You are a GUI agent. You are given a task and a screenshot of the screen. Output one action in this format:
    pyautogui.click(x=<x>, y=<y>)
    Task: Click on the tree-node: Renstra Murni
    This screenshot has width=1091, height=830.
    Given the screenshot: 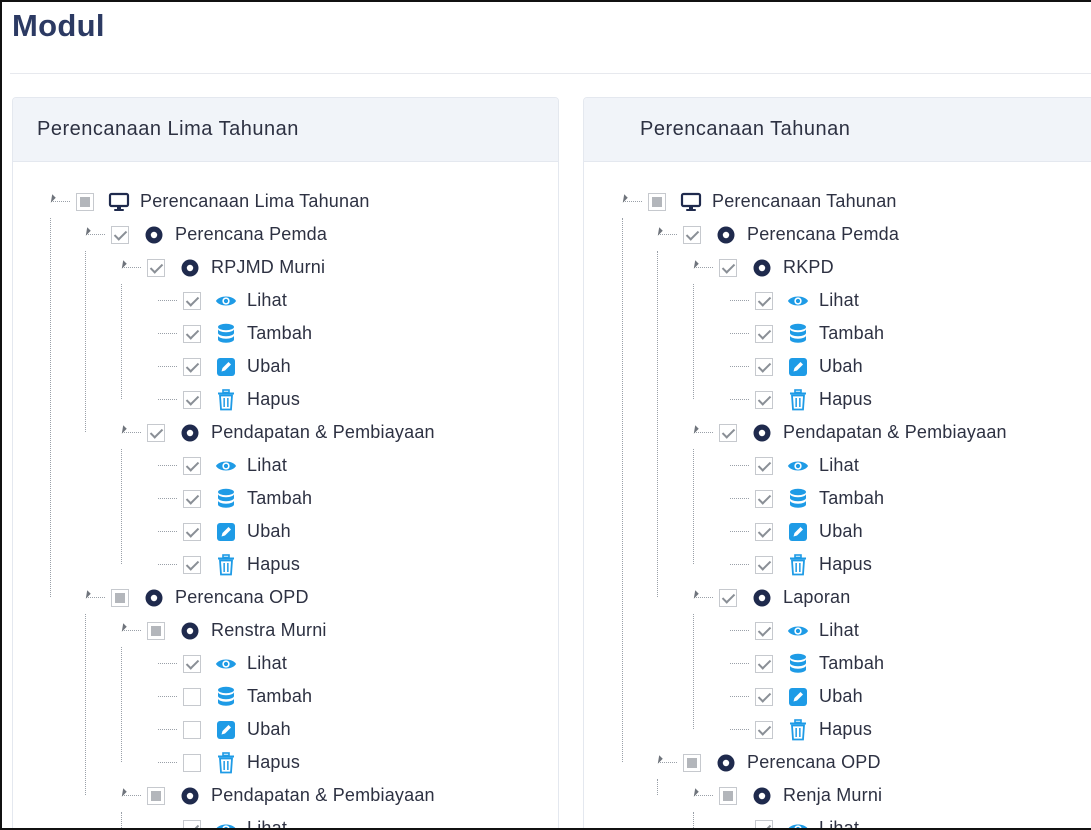 What is the action you would take?
    pyautogui.click(x=222, y=630)
    